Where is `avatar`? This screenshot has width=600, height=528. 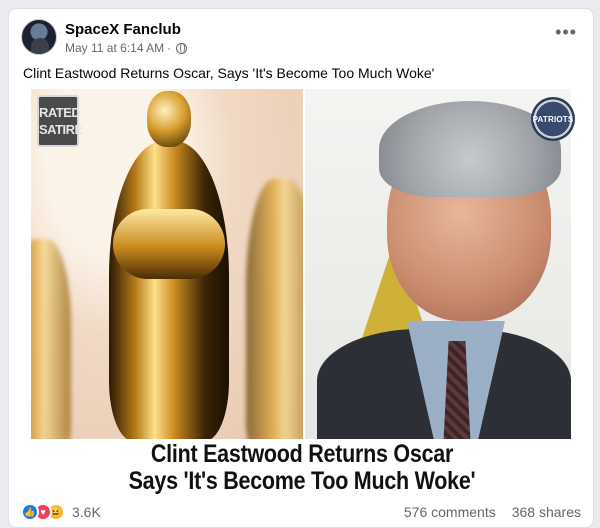 avatar is located at coordinates (39, 37).